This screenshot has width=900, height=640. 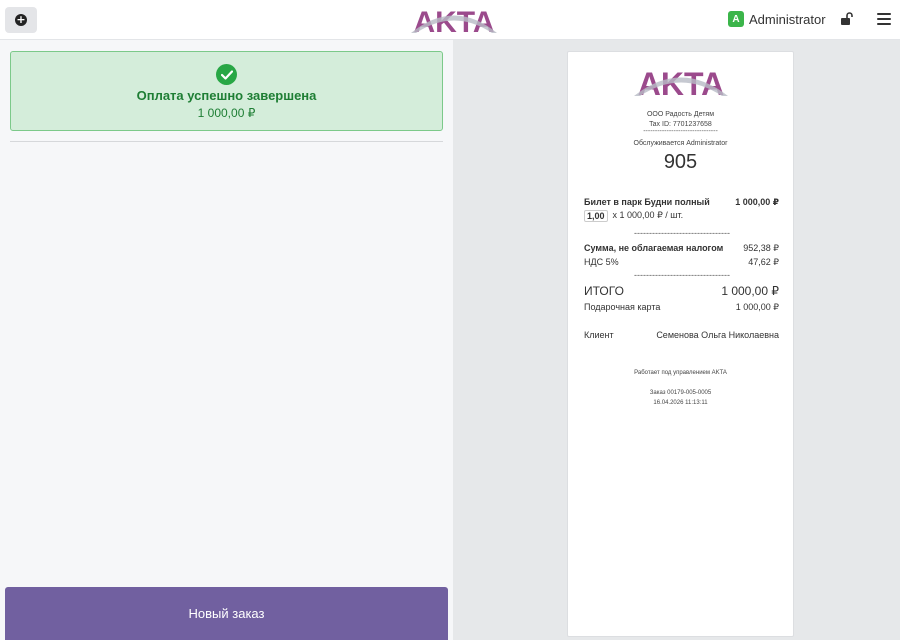 I want to click on receipt-vat-line: НДС 5% 47,62 ₽, so click(x=681, y=262).